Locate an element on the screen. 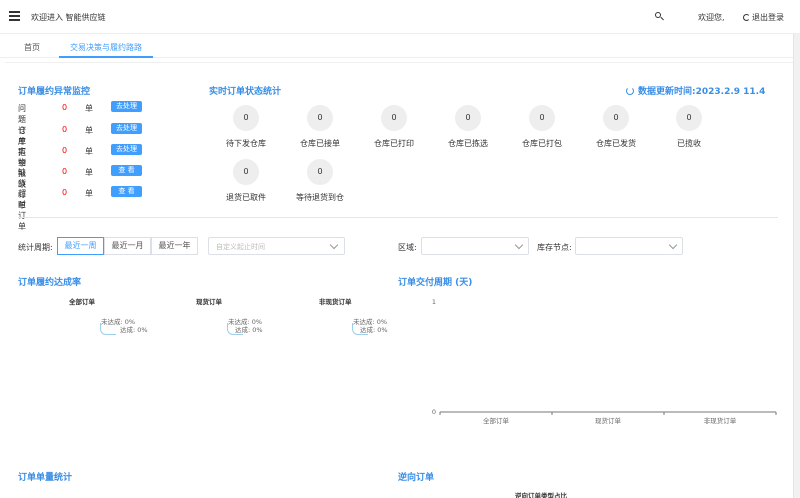  status-item: 0 仓库已打印 is located at coordinates (394, 127).